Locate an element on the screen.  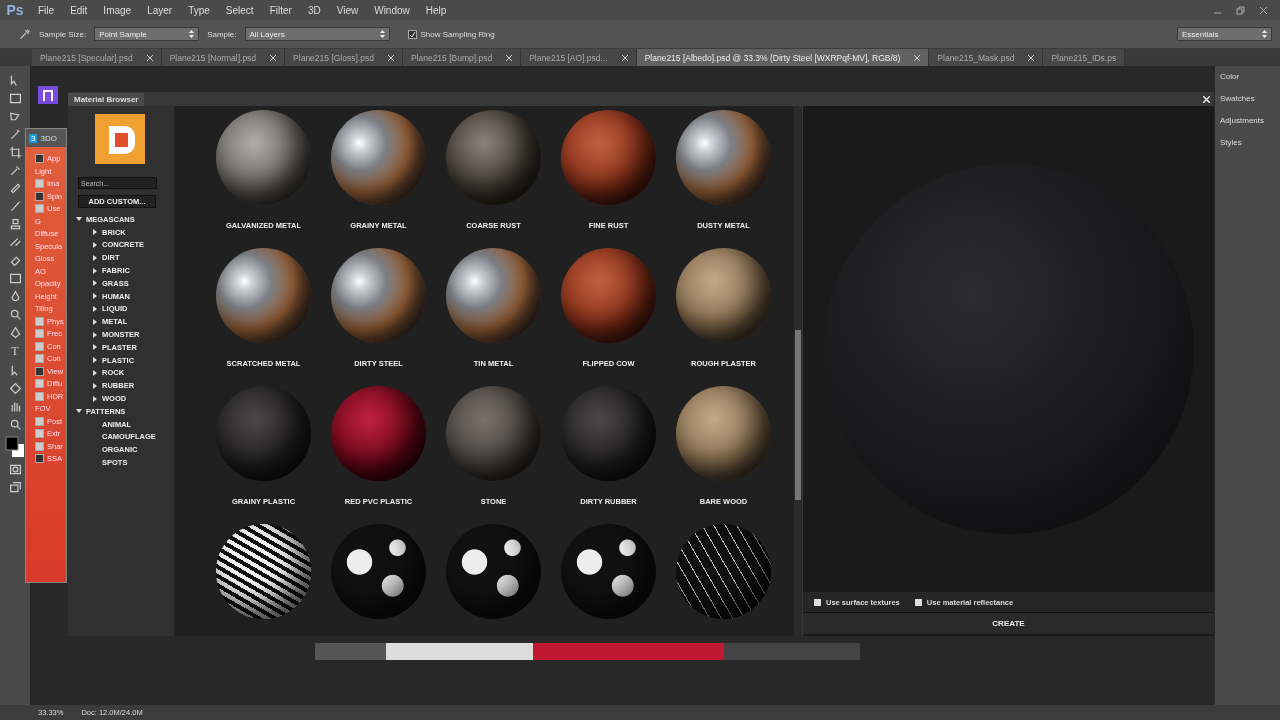
plugin-icon is located at coordinates (48, 95).